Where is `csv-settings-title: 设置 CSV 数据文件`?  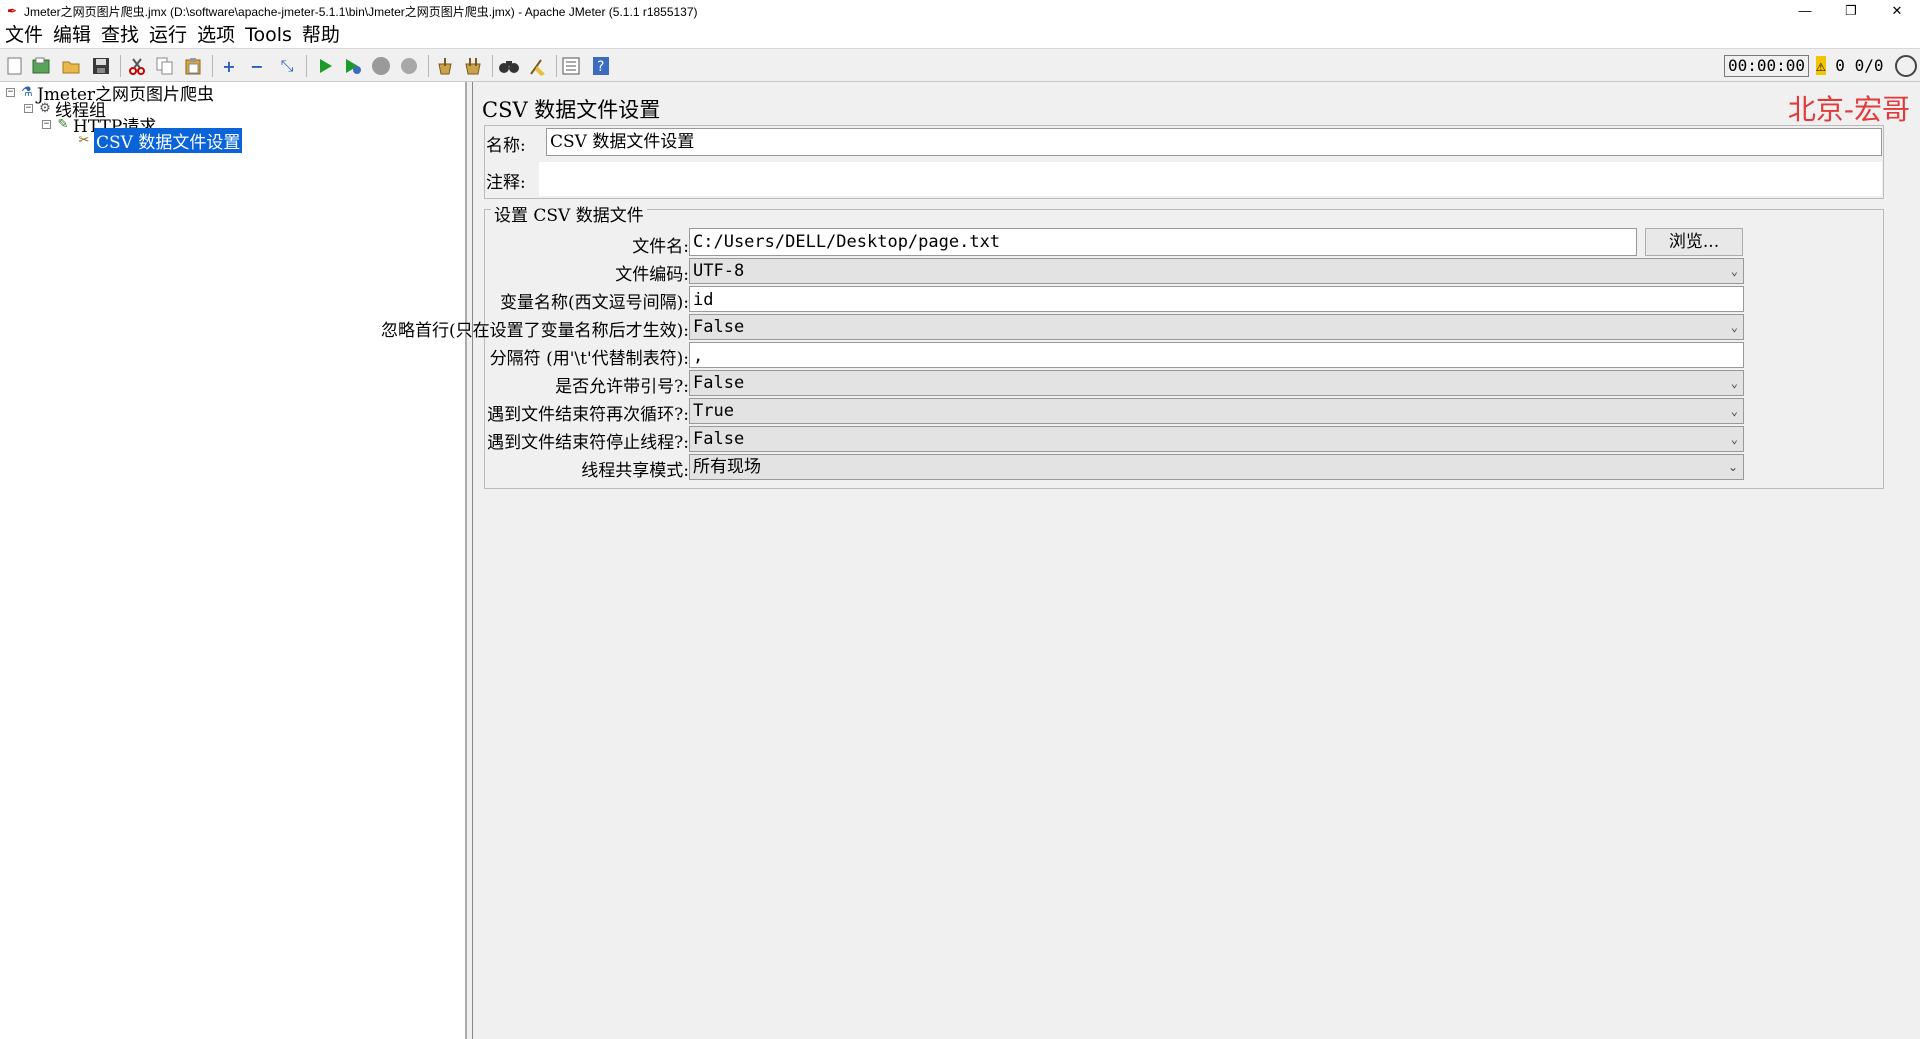
csv-settings-title: 设置 CSV 数据文件 is located at coordinates (569, 213).